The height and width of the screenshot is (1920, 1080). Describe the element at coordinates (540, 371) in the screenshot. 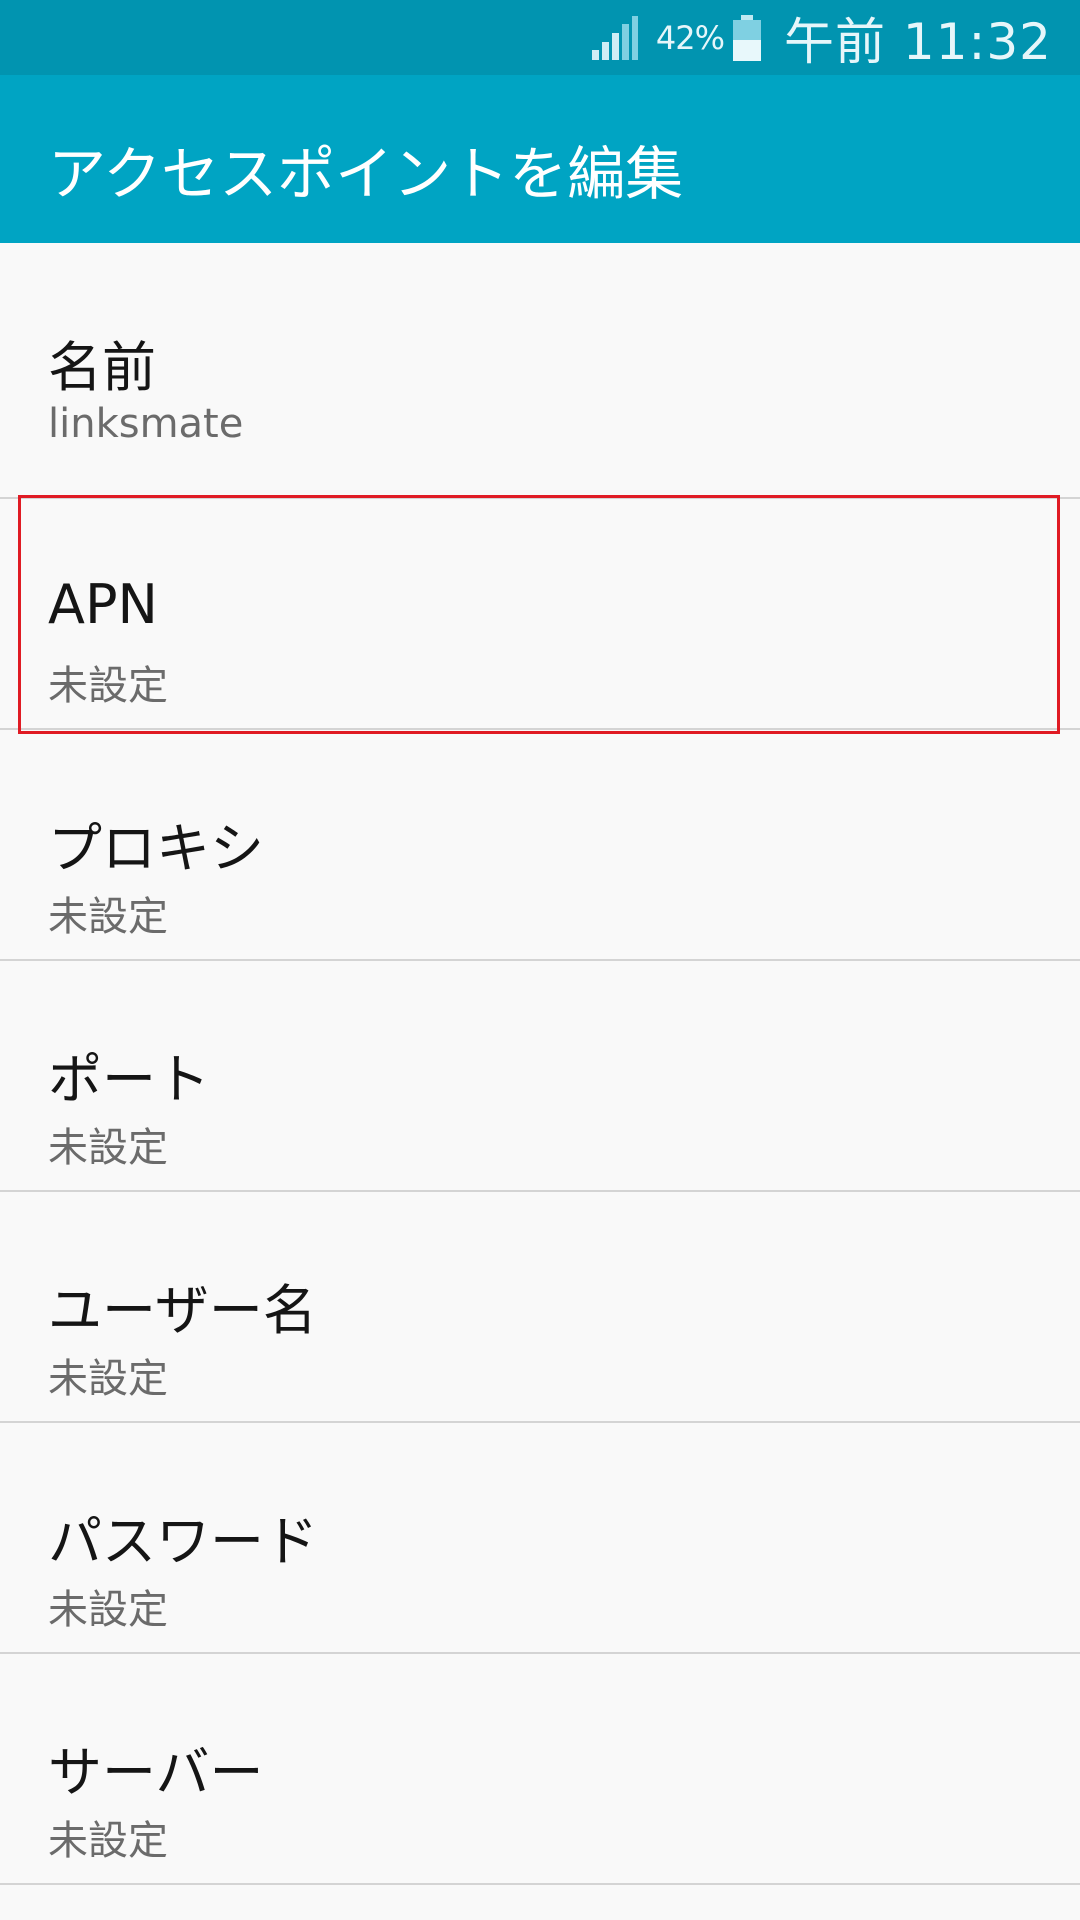

I see `setting-name: 名前 linksmate` at that location.